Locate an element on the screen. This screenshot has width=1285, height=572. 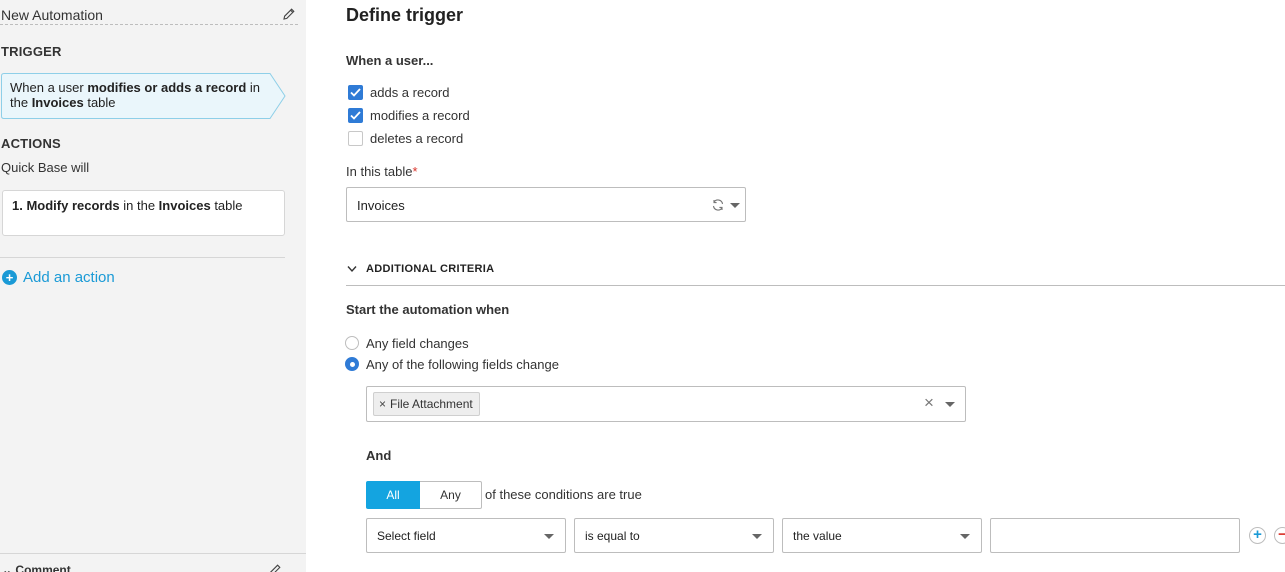
start-when-label: Start the automation when is located at coordinates (428, 309).